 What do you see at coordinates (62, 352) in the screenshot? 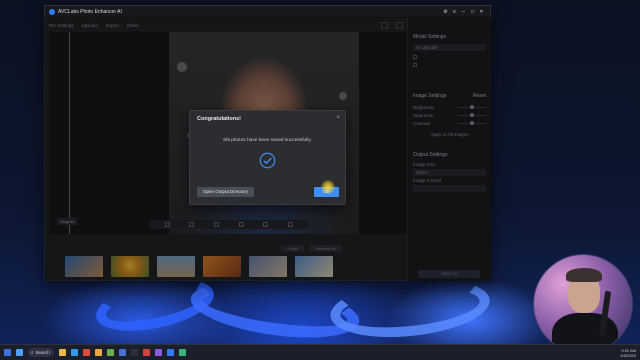
I see `file-explorer-icon` at bounding box center [62, 352].